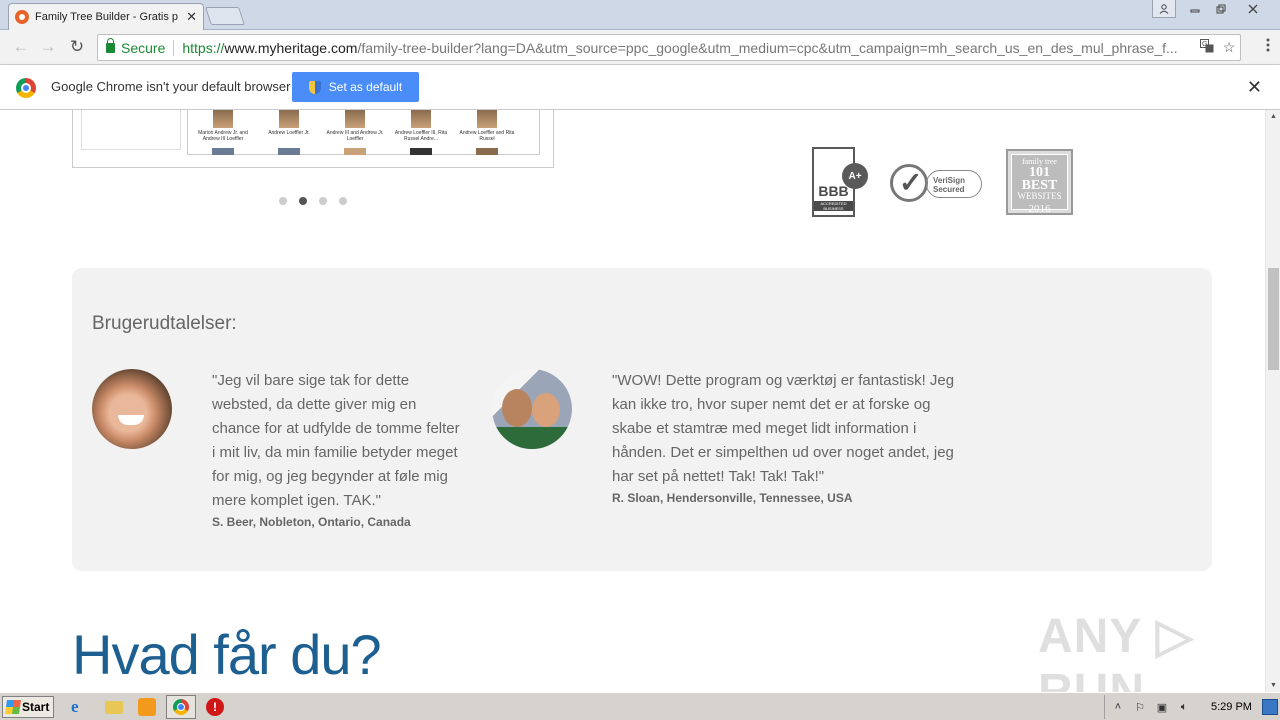 The image size is (1280, 720). What do you see at coordinates (48, 47) in the screenshot?
I see `forward-icon: →` at bounding box center [48, 47].